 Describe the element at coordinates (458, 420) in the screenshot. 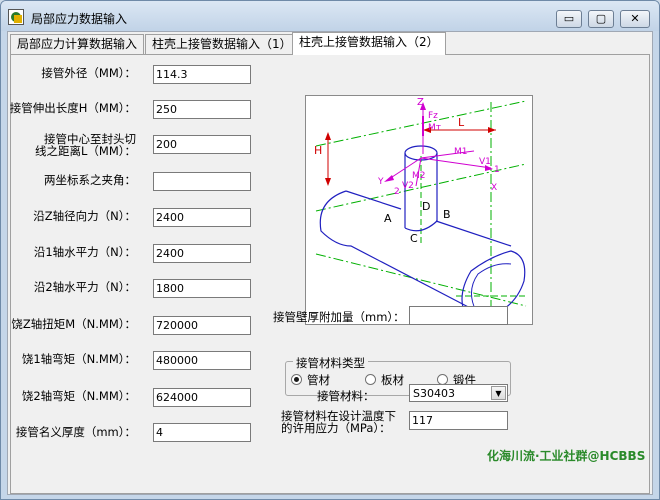

I see `allowable-stress-input` at that location.